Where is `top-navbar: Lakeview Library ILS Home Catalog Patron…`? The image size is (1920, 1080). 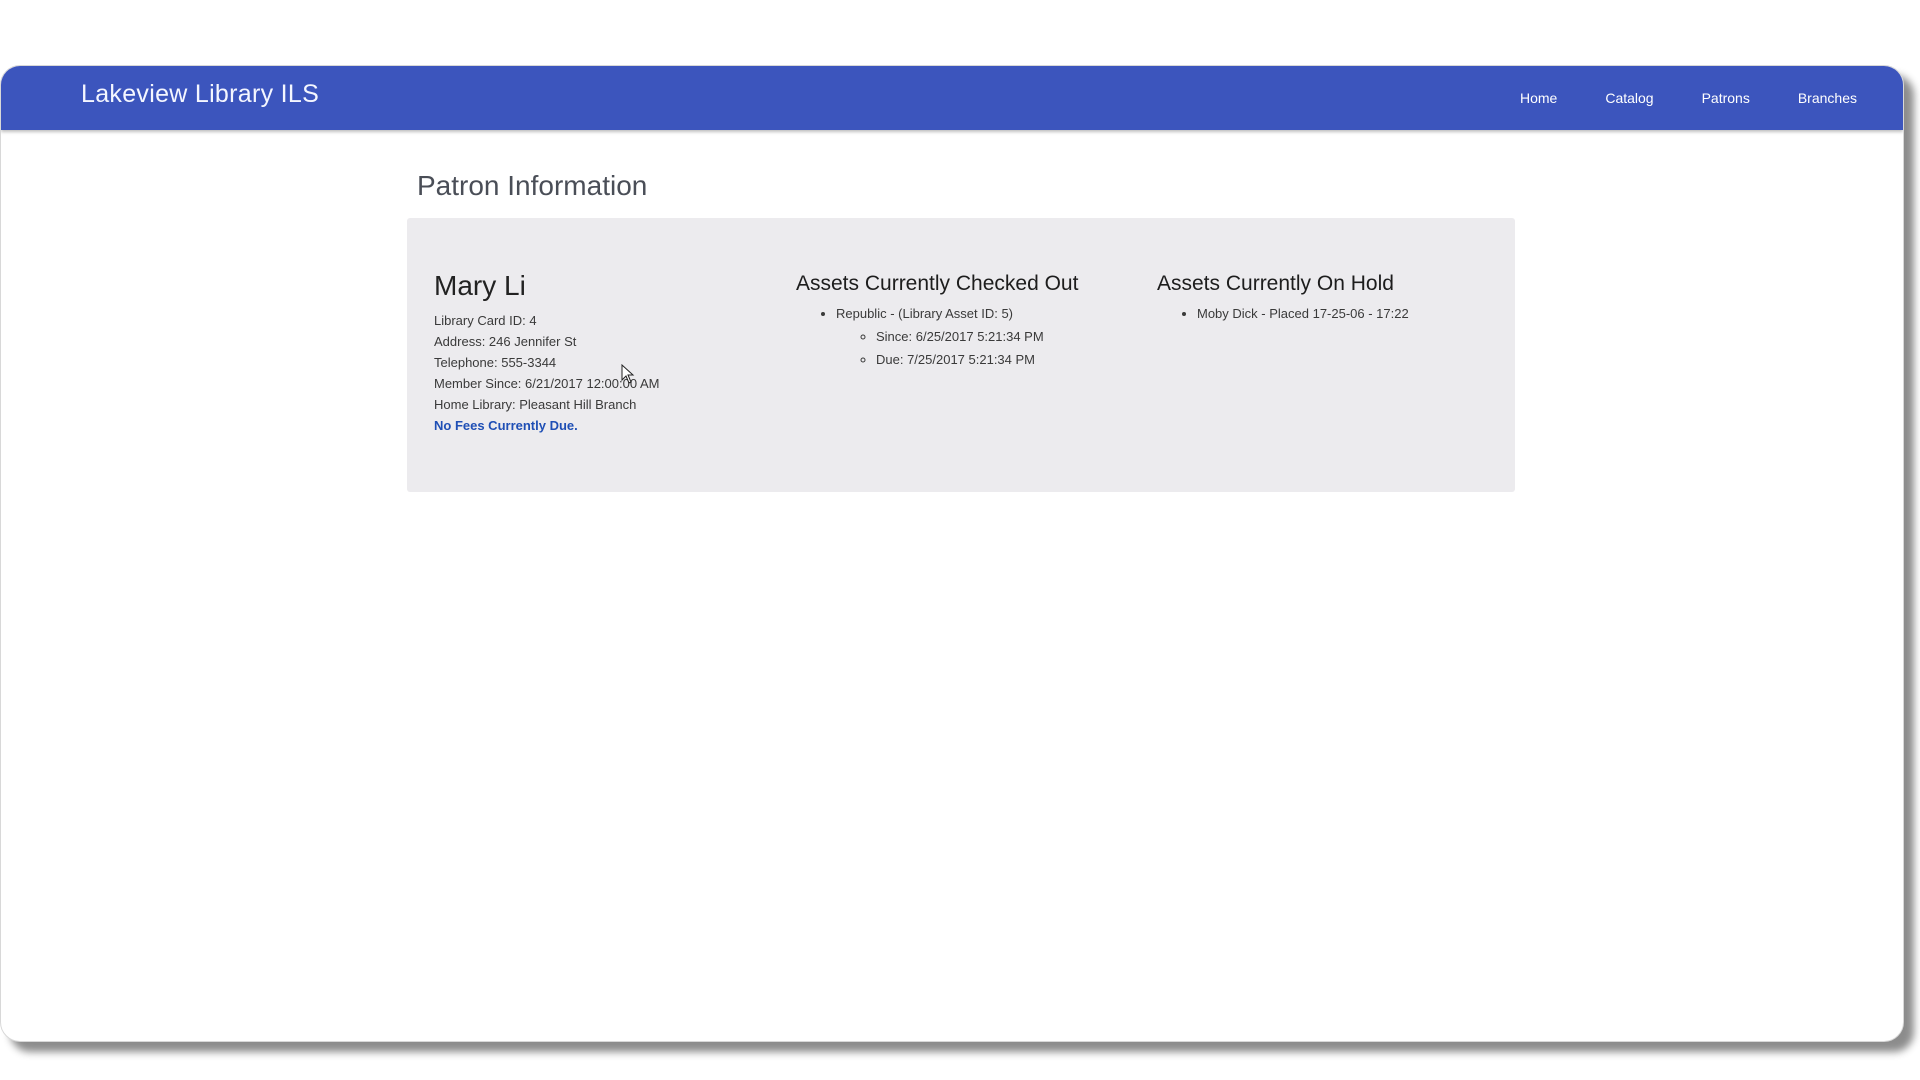 top-navbar: Lakeview Library ILS Home Catalog Patron… is located at coordinates (952, 98).